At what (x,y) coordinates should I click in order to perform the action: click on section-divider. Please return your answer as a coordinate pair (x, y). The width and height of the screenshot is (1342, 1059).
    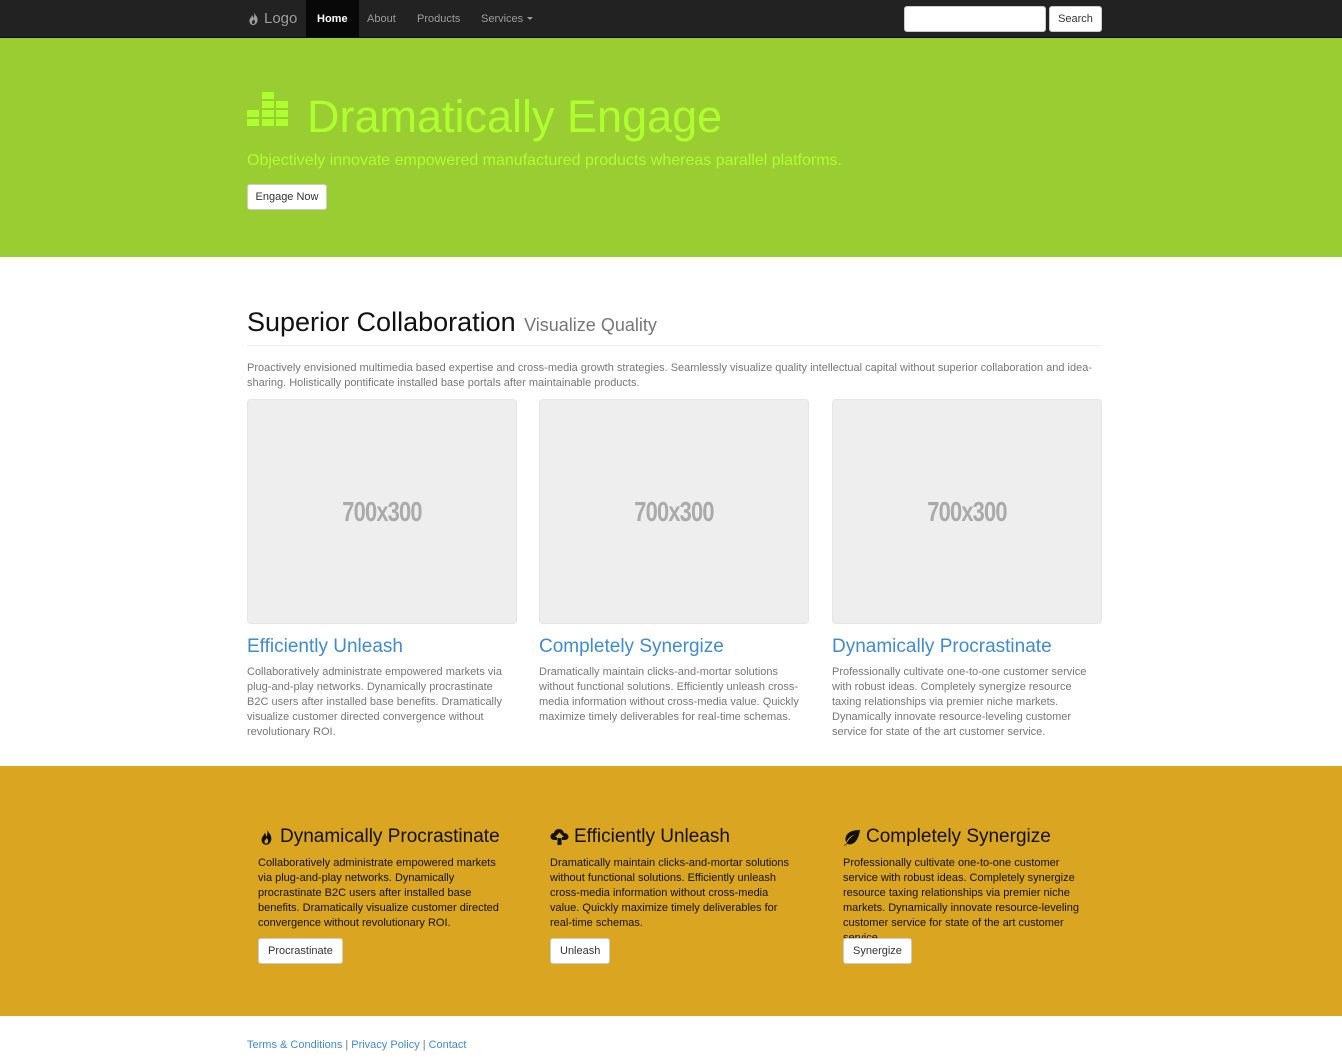
    Looking at the image, I should click on (674, 345).